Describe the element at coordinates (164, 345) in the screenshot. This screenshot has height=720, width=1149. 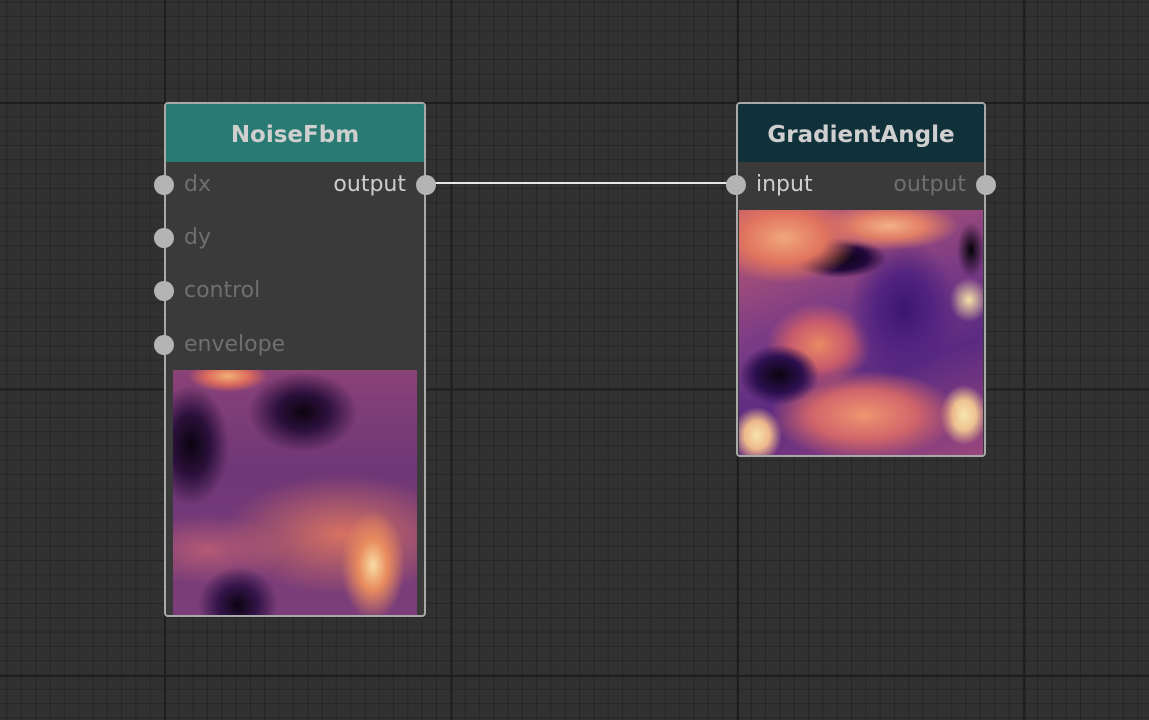
I see `input-port-envelope` at that location.